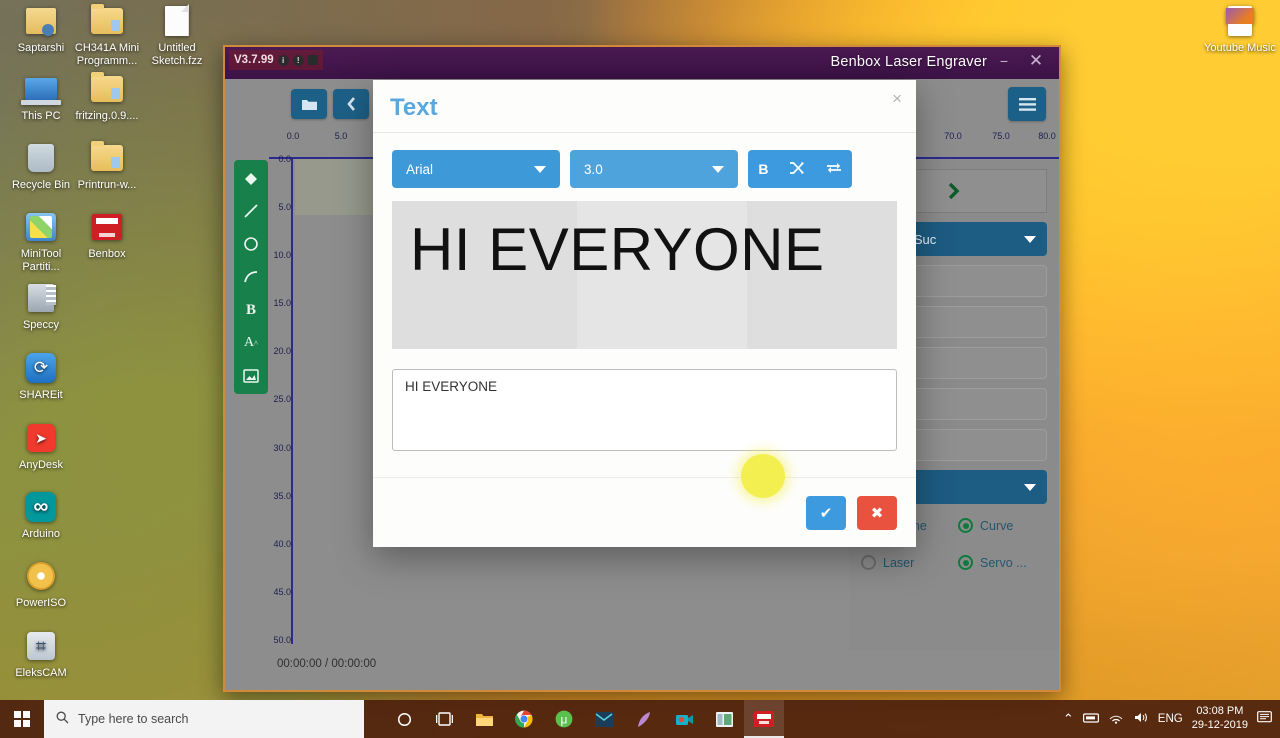  I want to click on tray-language-label: ENG, so click(1170, 719).